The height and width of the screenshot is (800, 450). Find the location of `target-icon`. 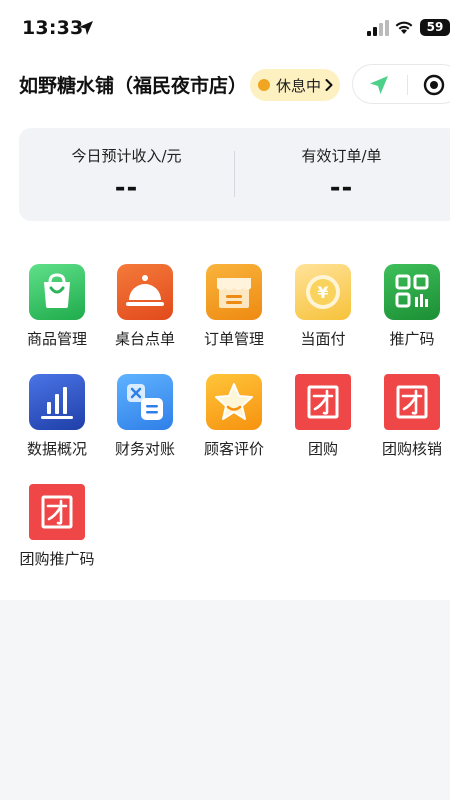

target-icon is located at coordinates (434, 85).